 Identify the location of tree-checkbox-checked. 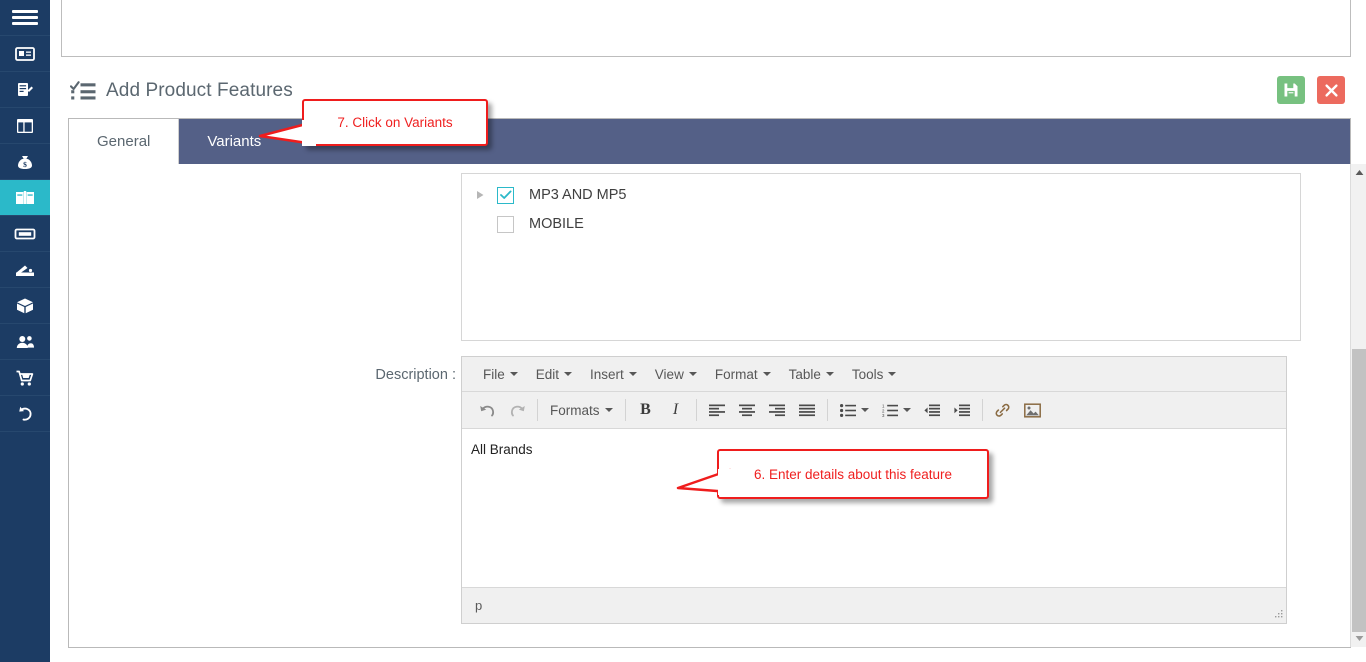
(505, 195).